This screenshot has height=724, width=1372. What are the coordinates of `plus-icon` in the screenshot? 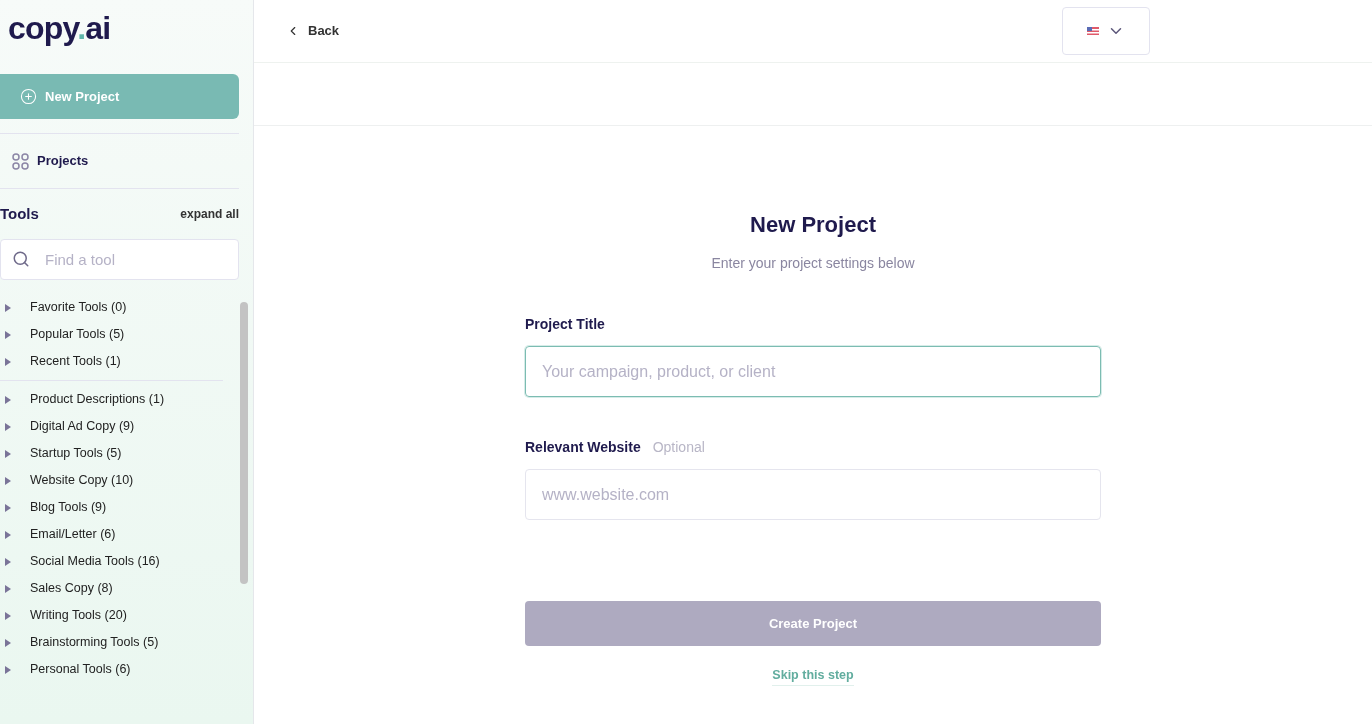 It's located at (28, 96).